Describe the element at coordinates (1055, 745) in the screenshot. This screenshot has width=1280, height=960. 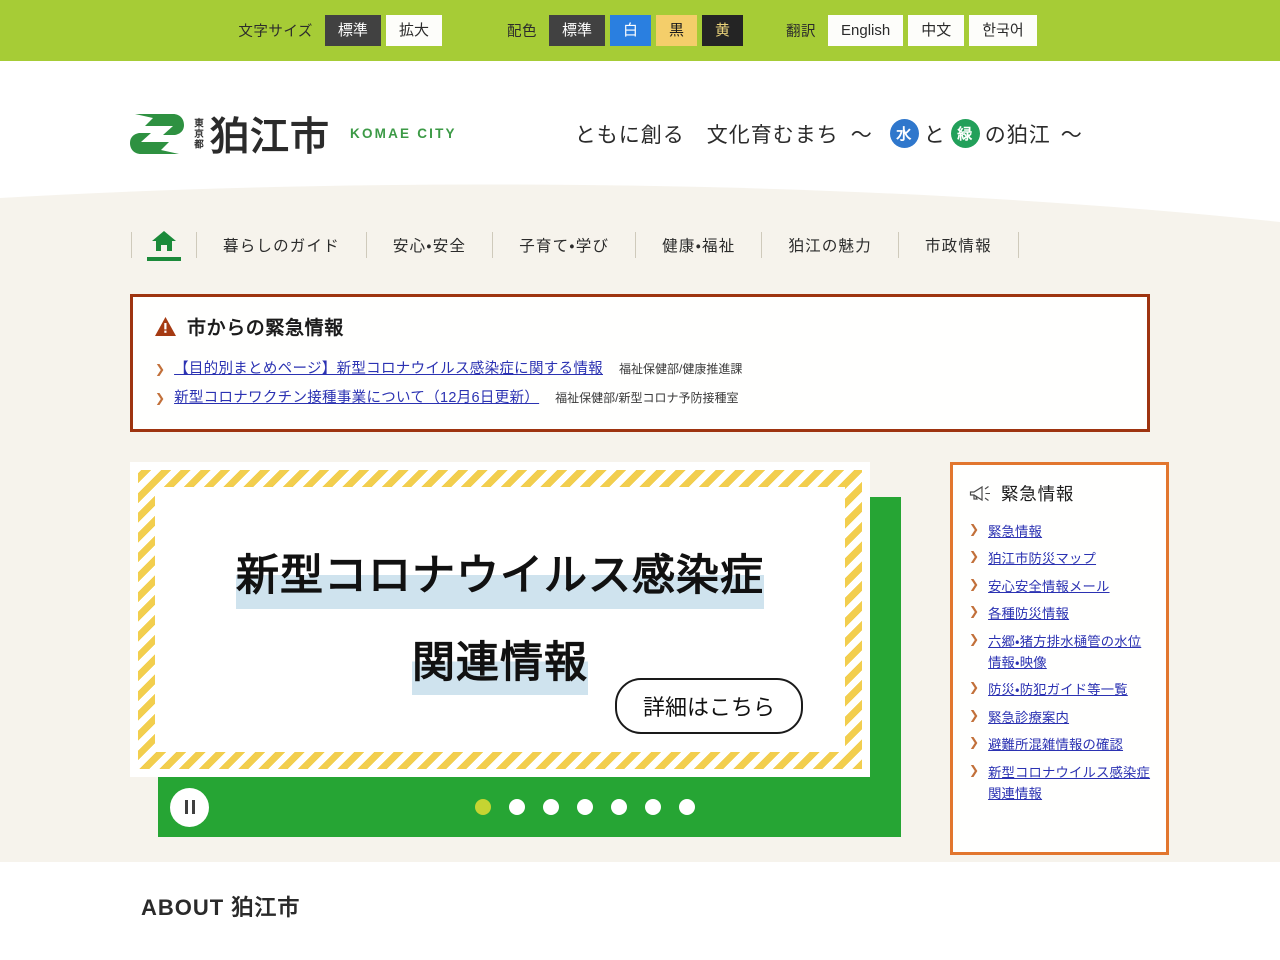
I see `panel-link-shelter-congestion: 避難所混雑情報の確認` at that location.